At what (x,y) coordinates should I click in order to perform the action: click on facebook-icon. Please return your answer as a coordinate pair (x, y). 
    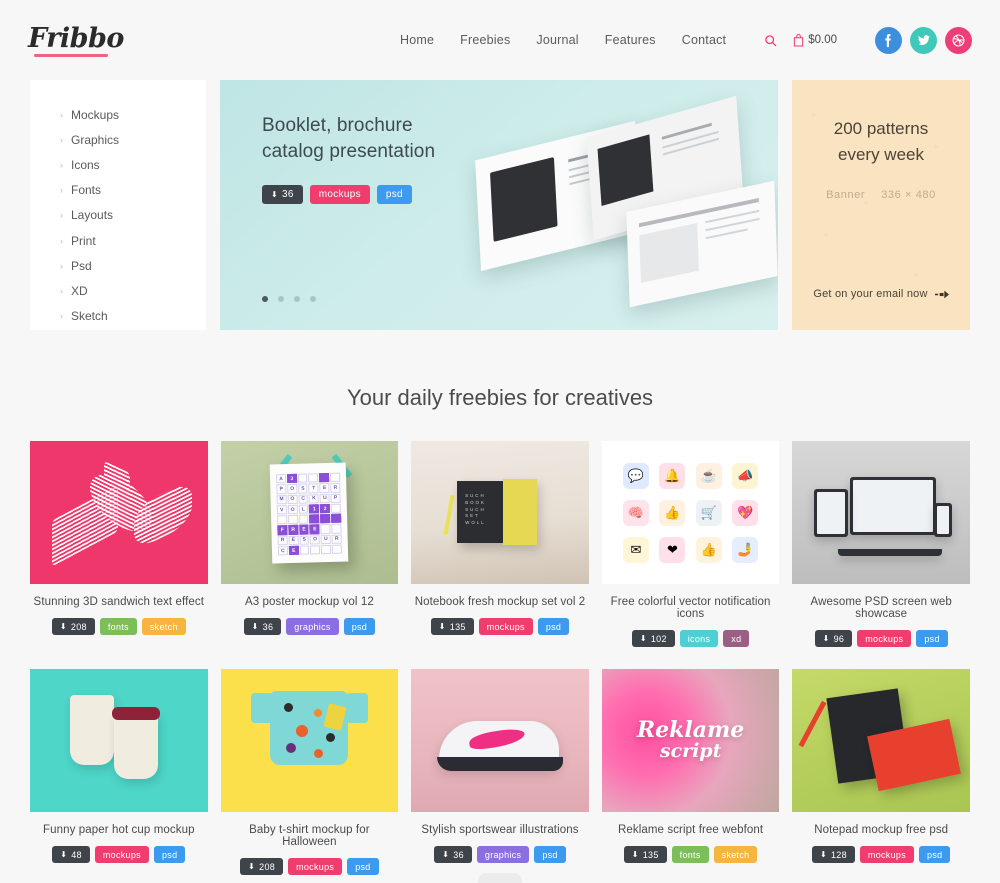
    Looking at the image, I should click on (888, 40).